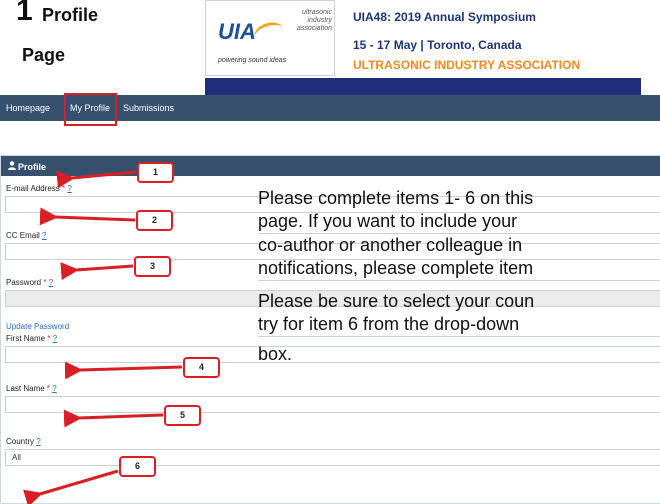  Describe the element at coordinates (137, 466) in the screenshot. I see `callout-6: 6` at that location.